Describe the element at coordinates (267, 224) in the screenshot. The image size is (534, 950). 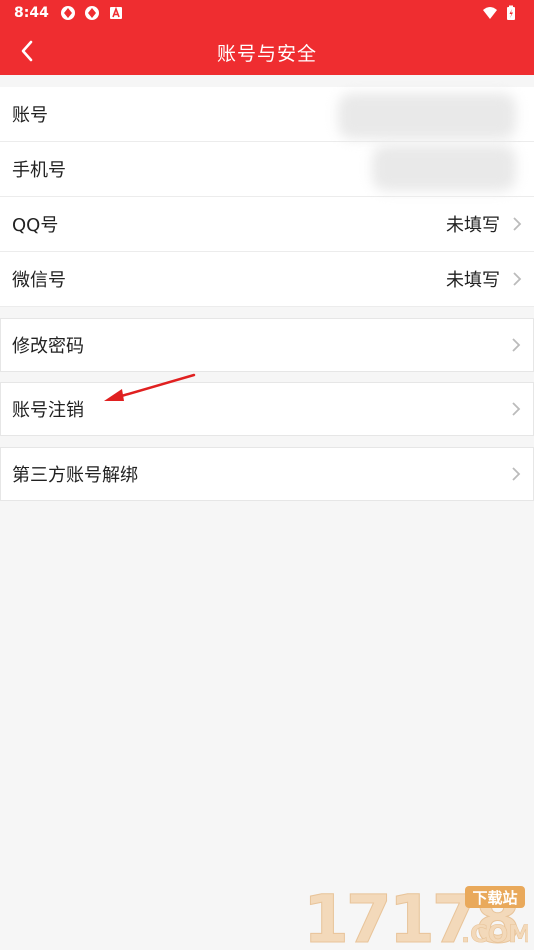
I see `qq-row: QQ号 未填写` at that location.